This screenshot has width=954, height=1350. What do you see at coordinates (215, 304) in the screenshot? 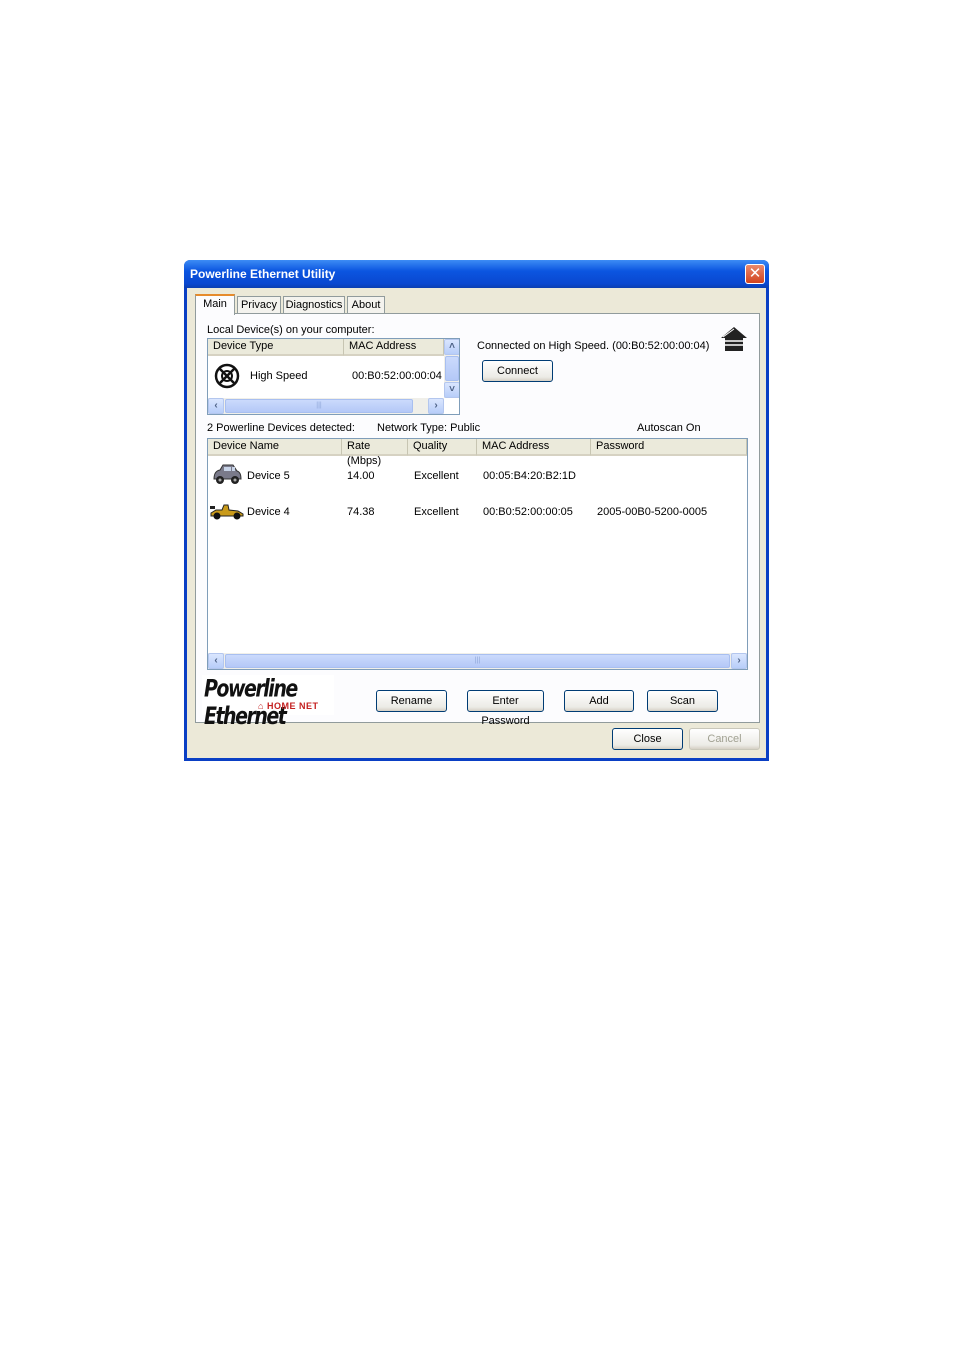
I see `tab-main: Main` at bounding box center [215, 304].